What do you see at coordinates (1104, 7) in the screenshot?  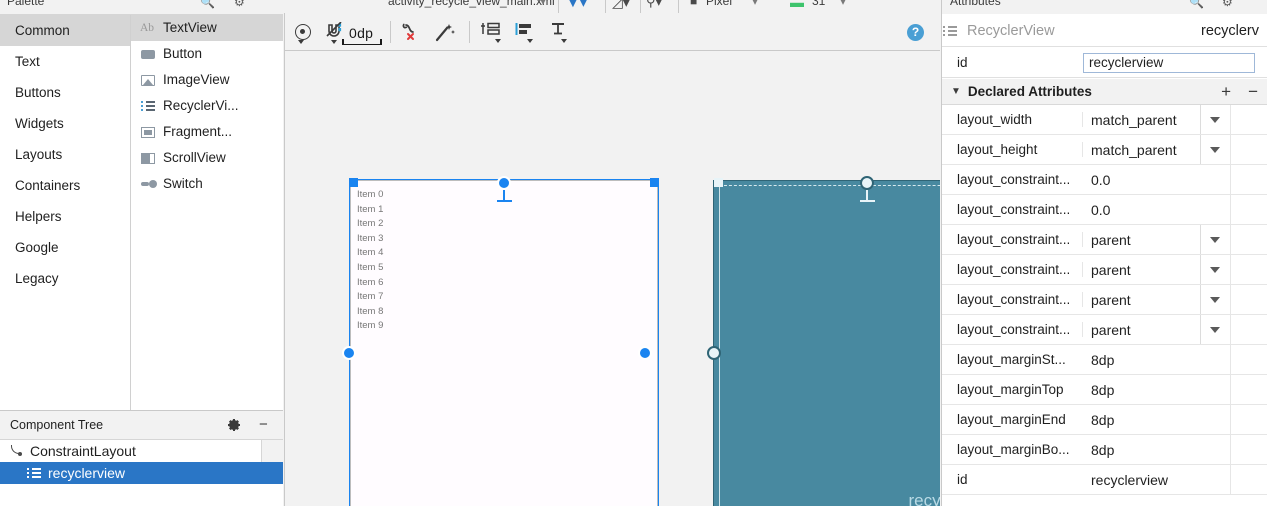 I see `attributes-header: Attributes 🔍 ⚙` at bounding box center [1104, 7].